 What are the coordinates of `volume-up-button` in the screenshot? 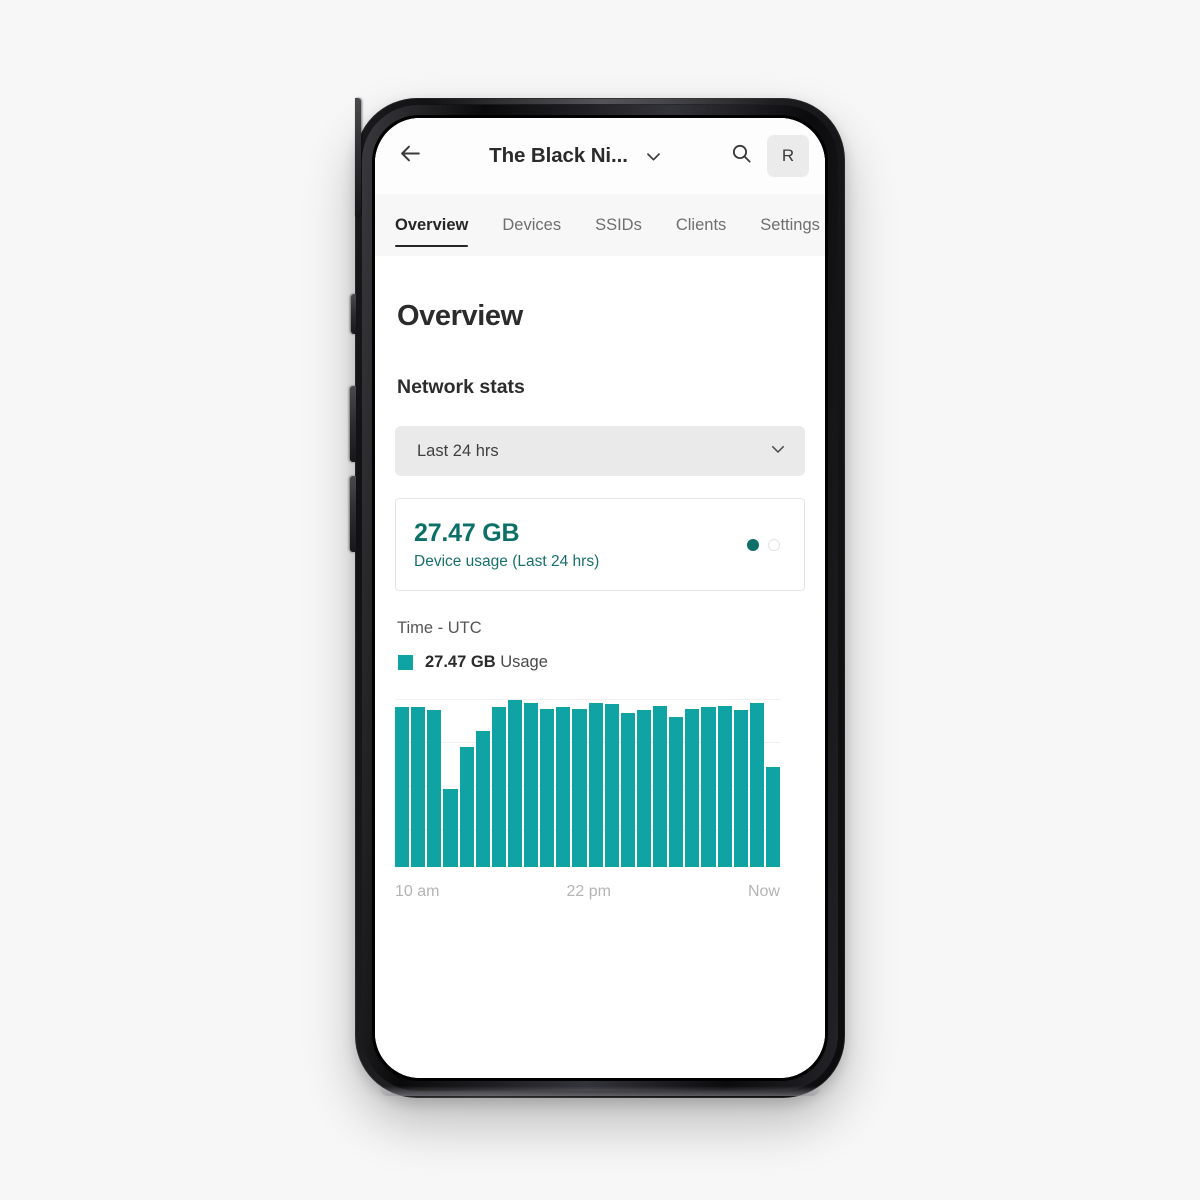 It's located at (353, 424).